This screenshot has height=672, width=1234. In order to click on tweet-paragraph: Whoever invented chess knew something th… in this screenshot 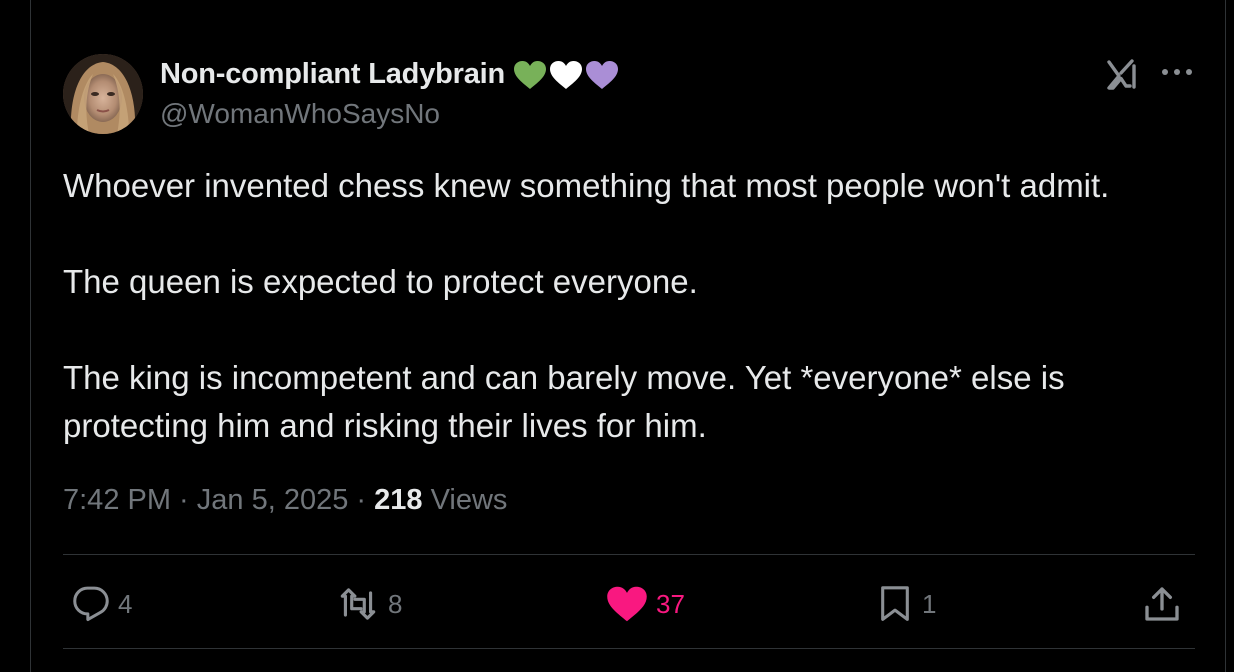, I will do `click(586, 185)`.